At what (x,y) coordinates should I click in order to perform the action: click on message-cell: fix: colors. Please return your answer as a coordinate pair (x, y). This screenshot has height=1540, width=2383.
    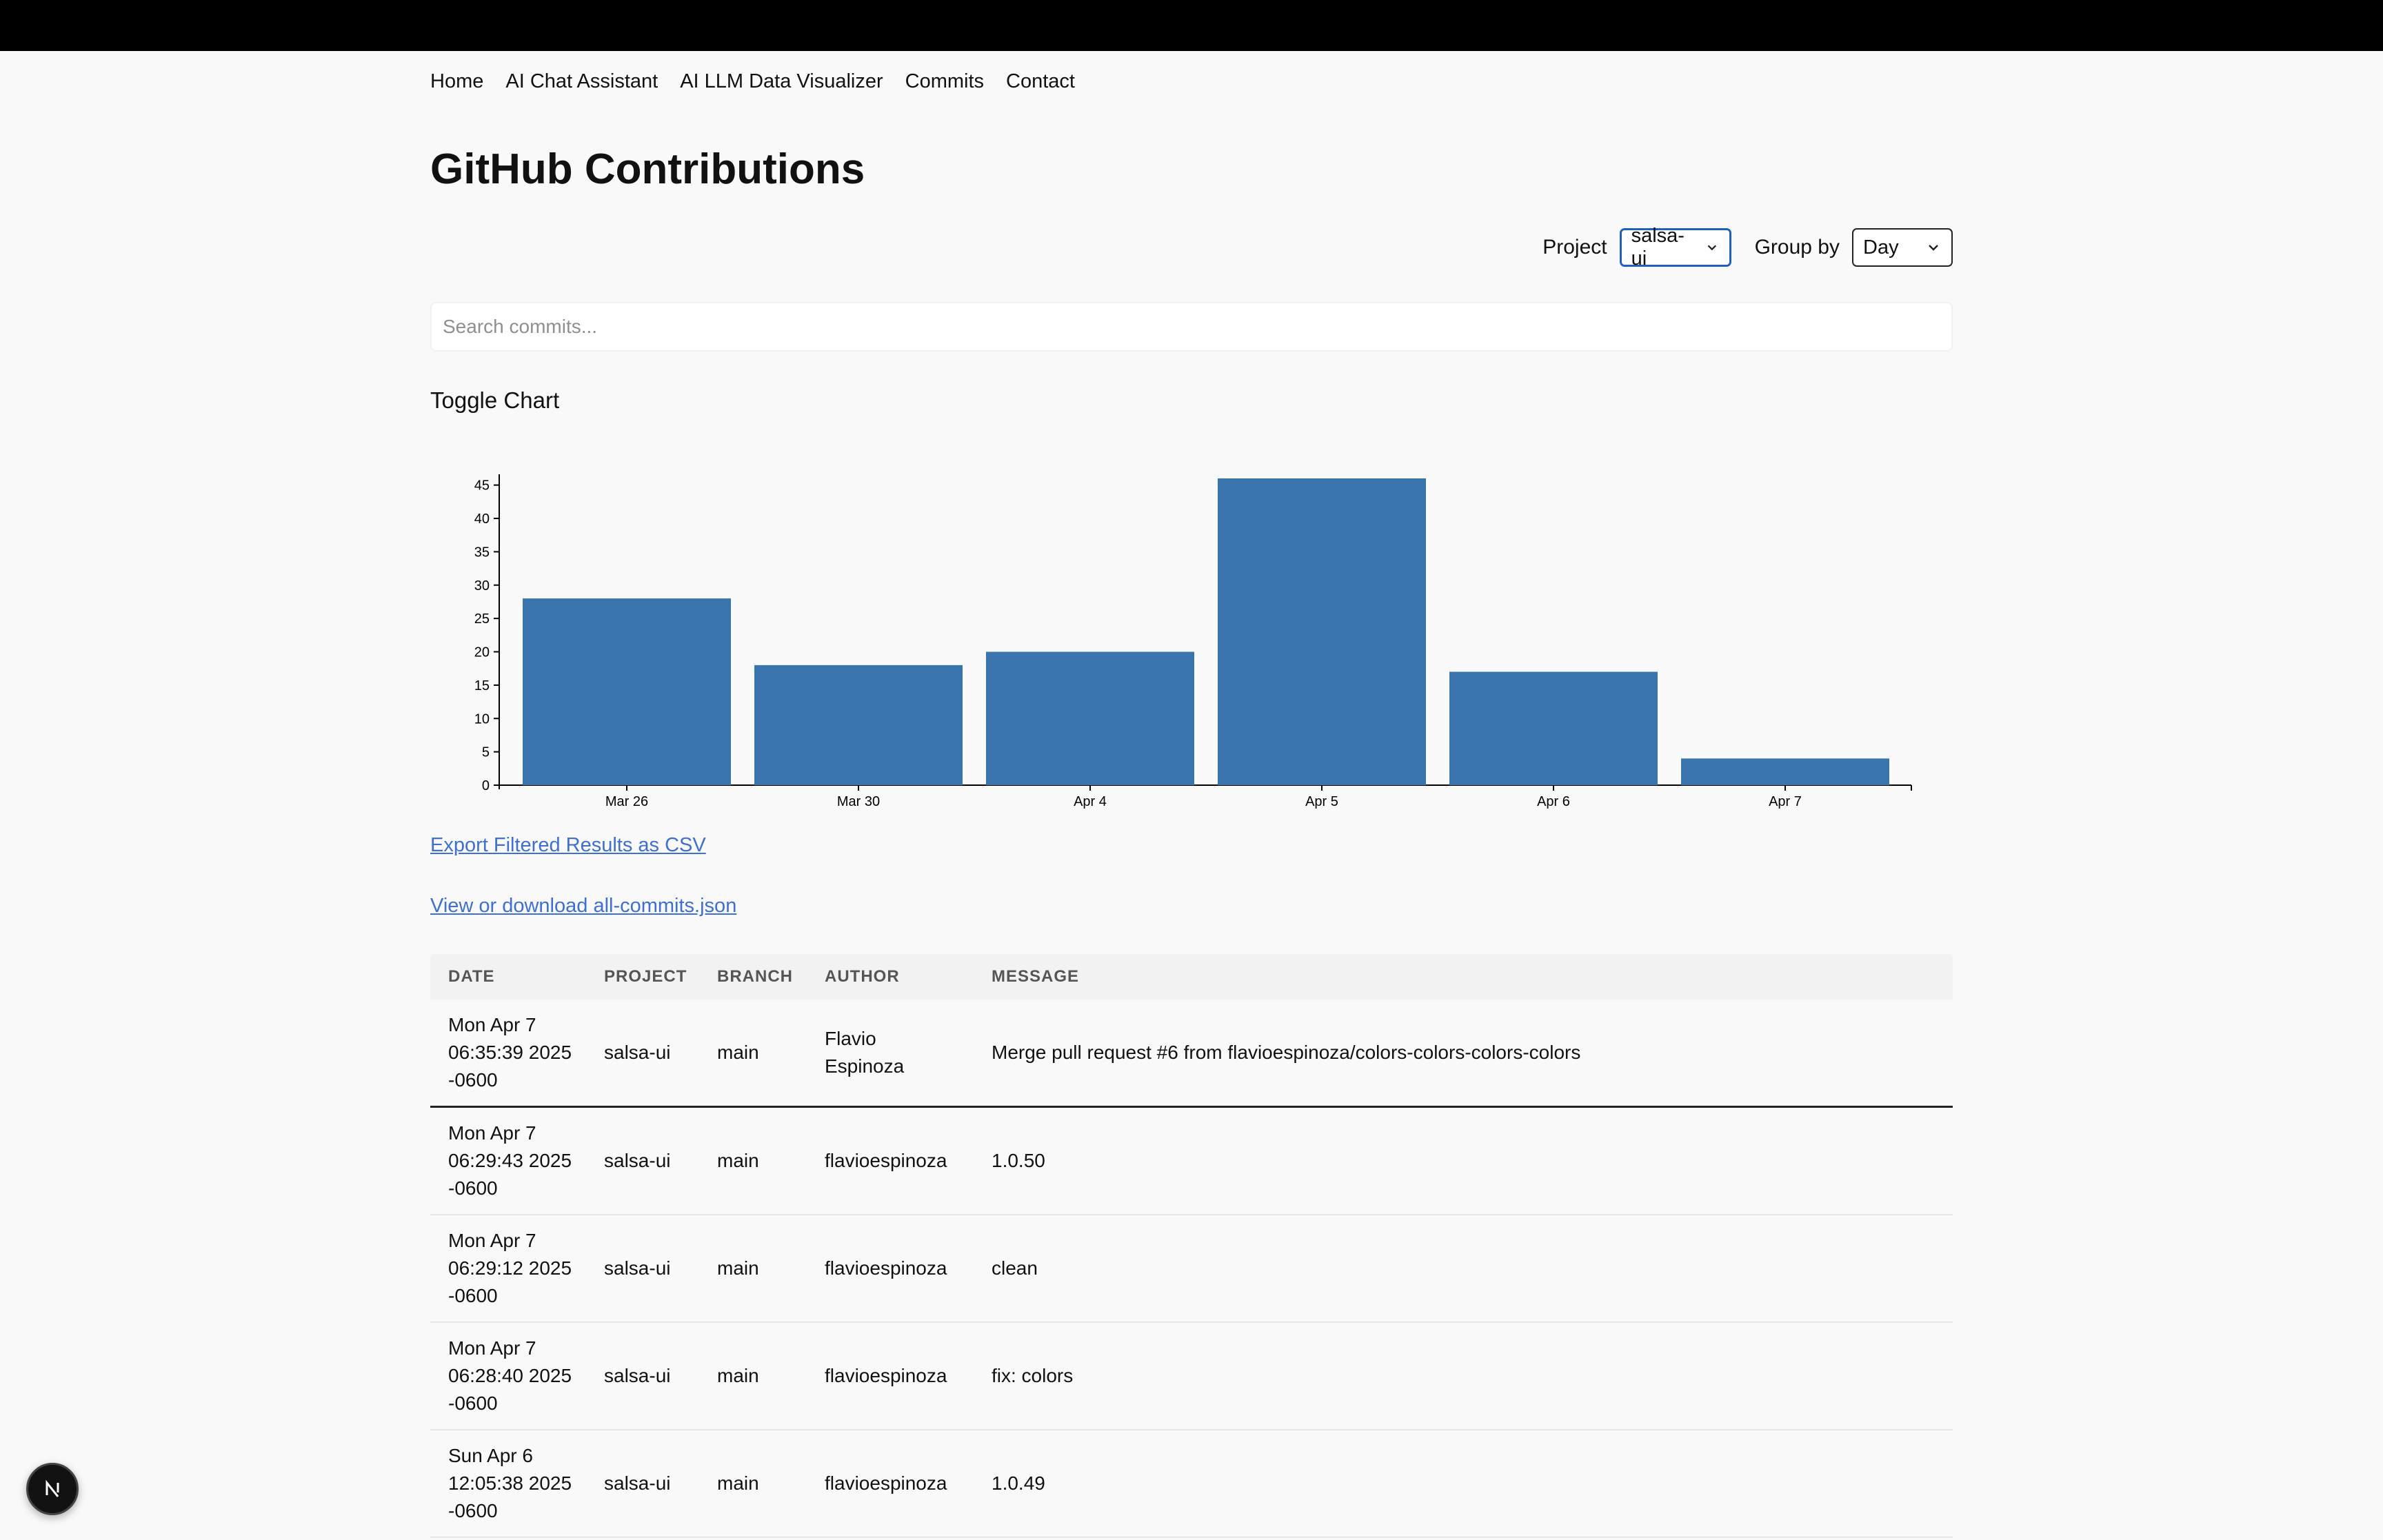
    Looking at the image, I should click on (1033, 1376).